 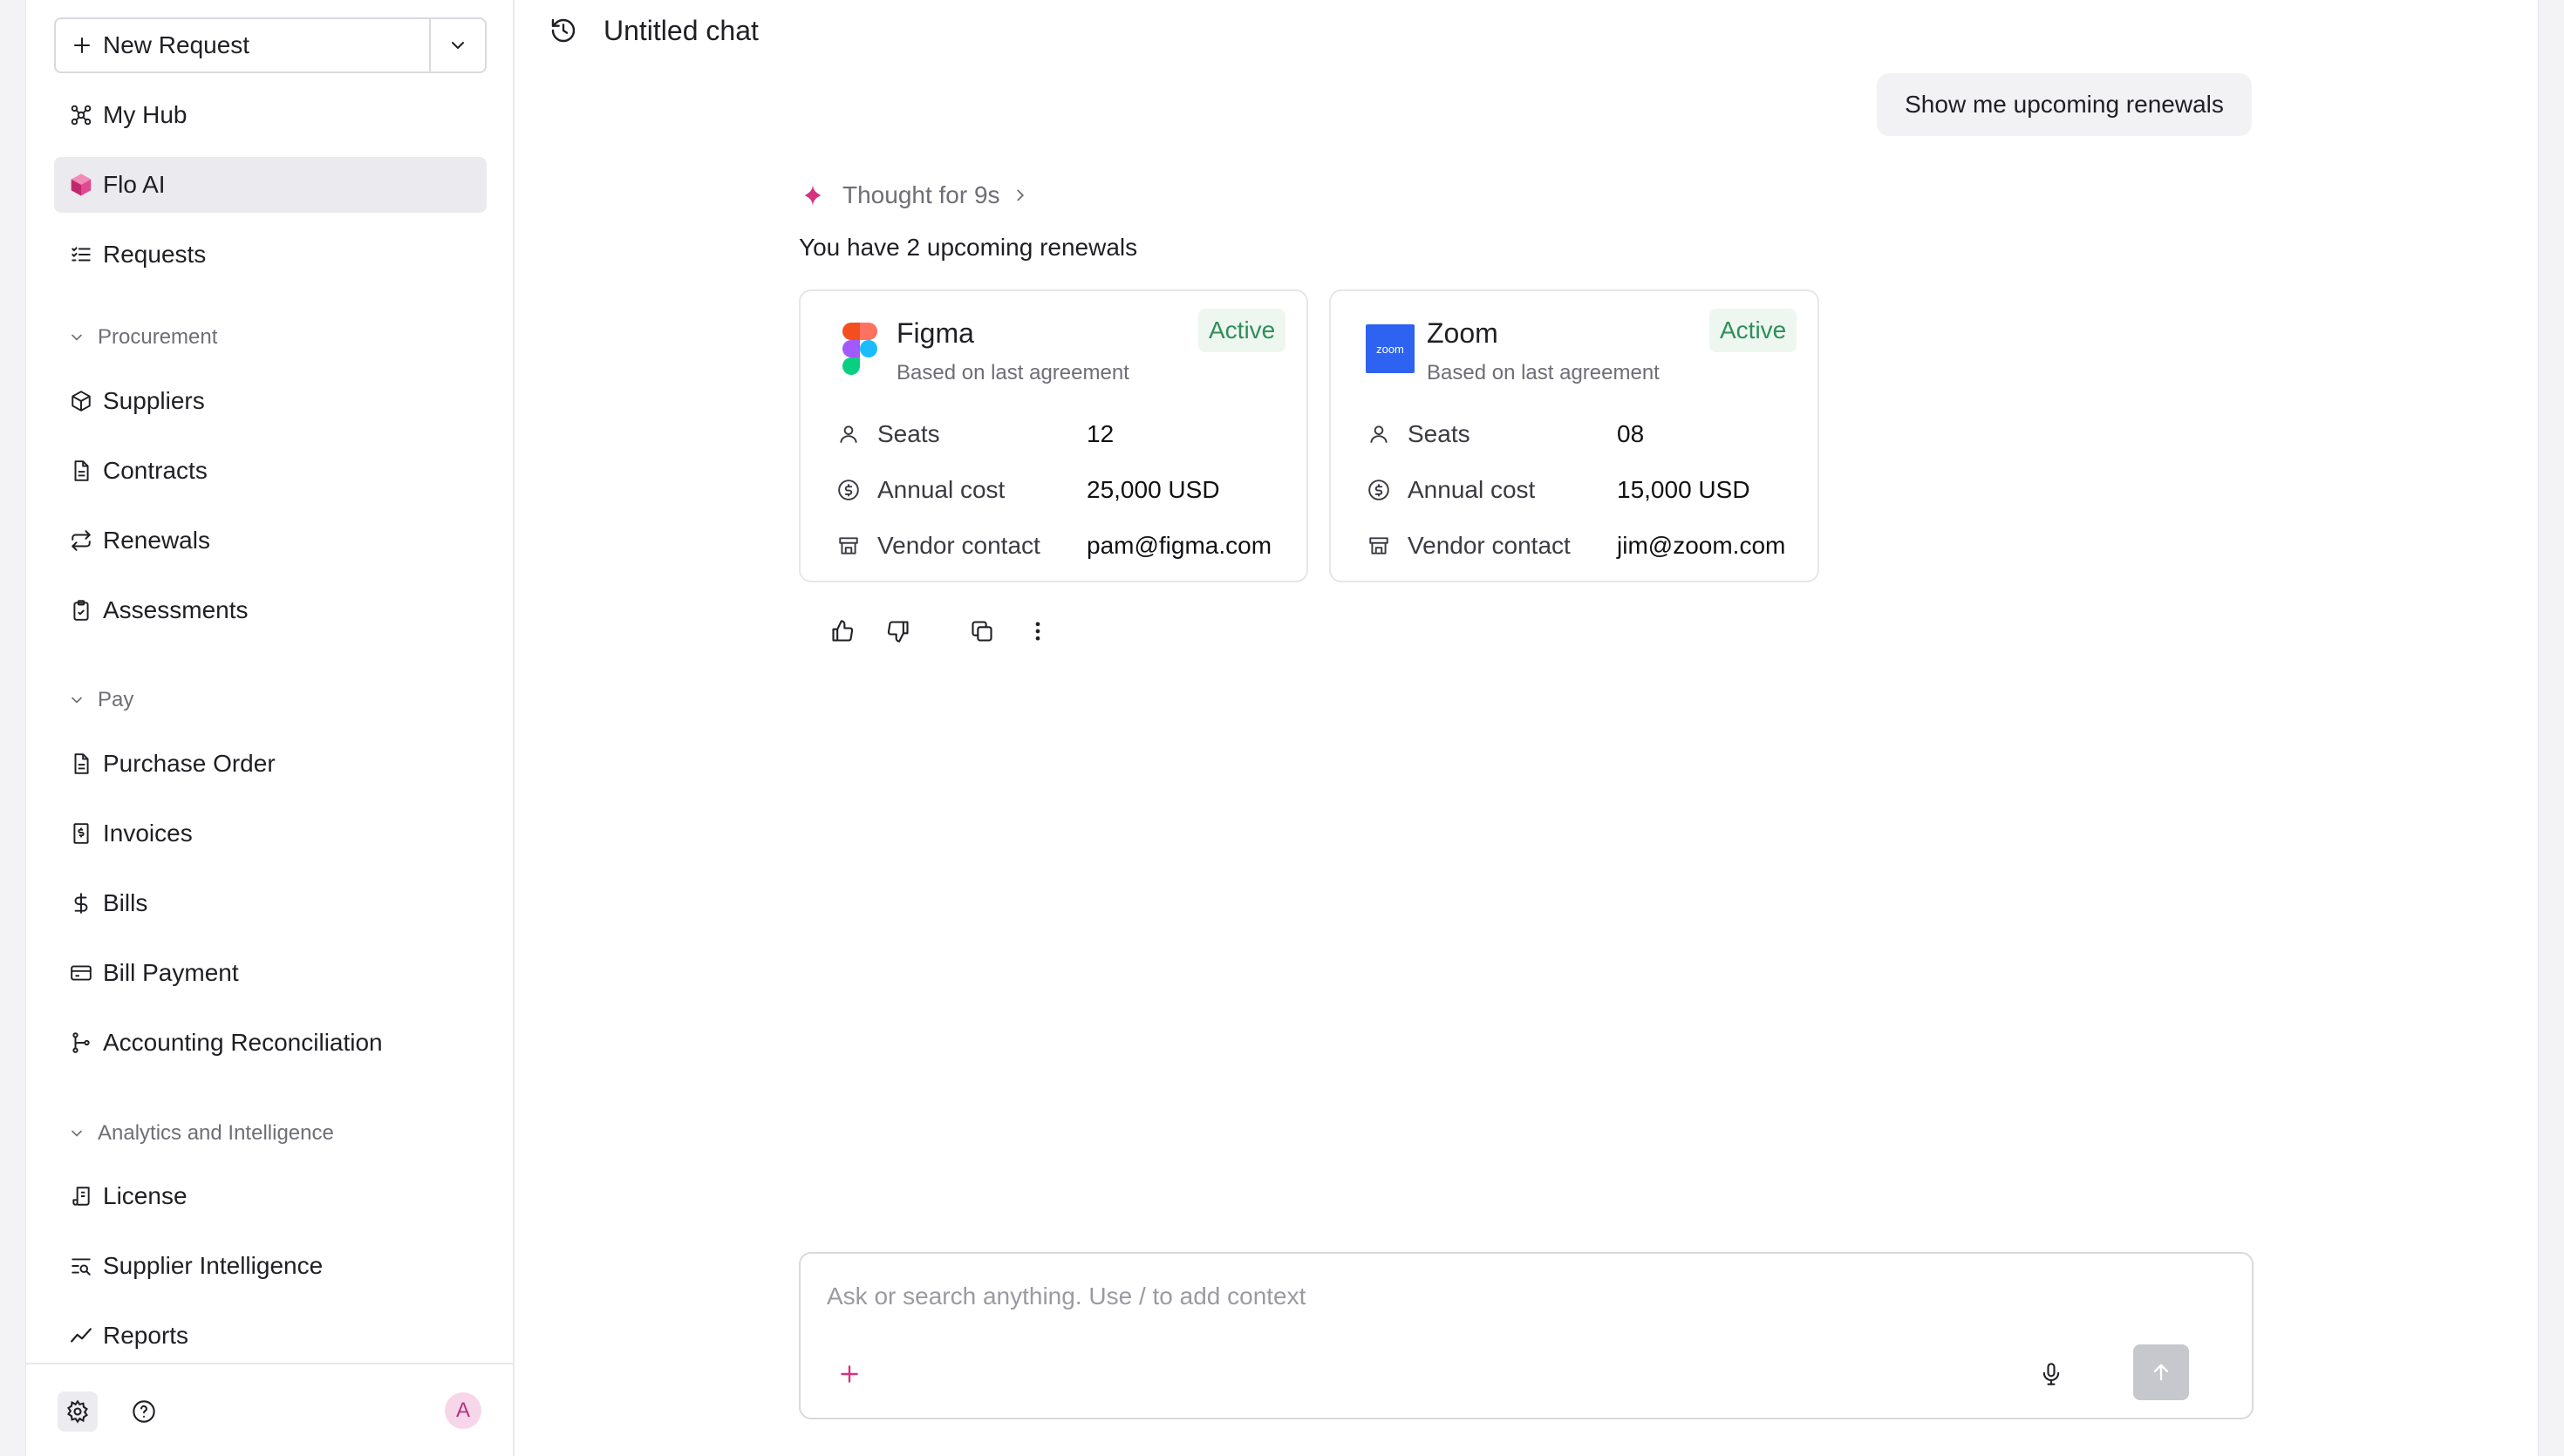 I want to click on sidebar-item-suppliers: Suppliers, so click(x=270, y=401).